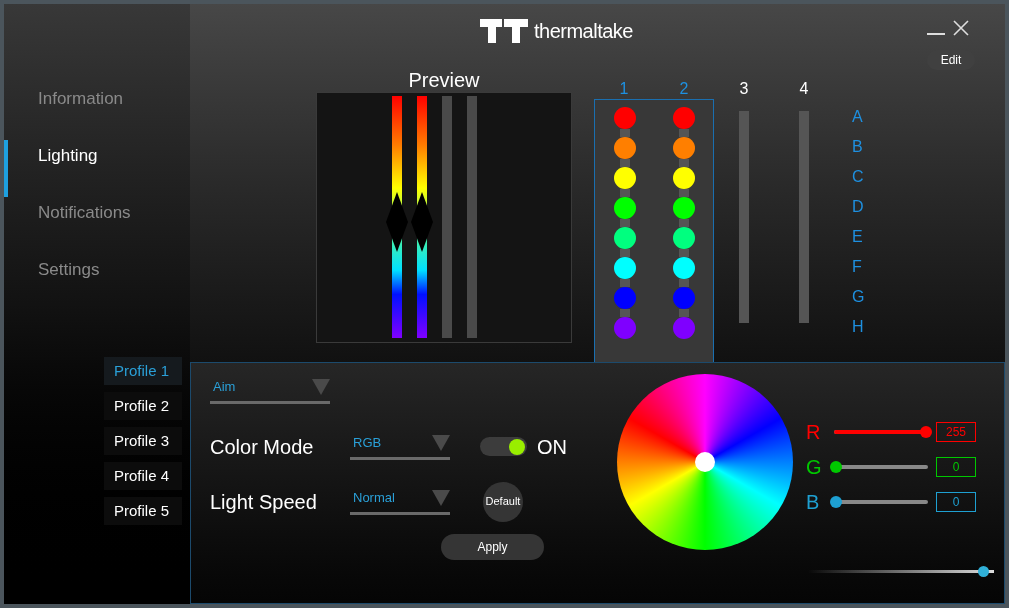 Image resolution: width=1009 pixels, height=608 pixels. I want to click on toggle-switch, so click(503, 446).